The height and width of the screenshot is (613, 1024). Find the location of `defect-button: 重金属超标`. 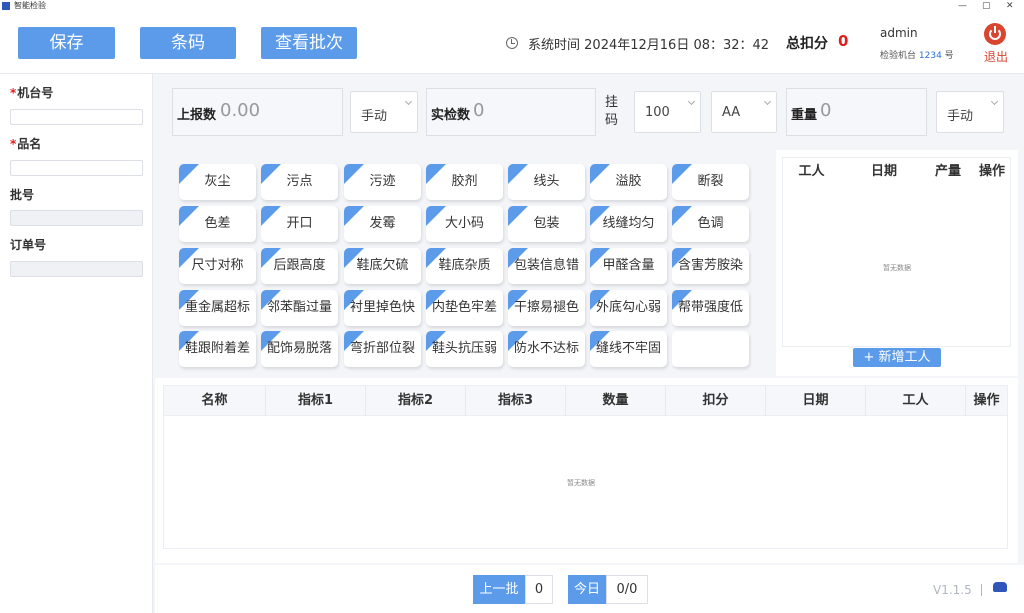

defect-button: 重金属超标 is located at coordinates (217, 308).